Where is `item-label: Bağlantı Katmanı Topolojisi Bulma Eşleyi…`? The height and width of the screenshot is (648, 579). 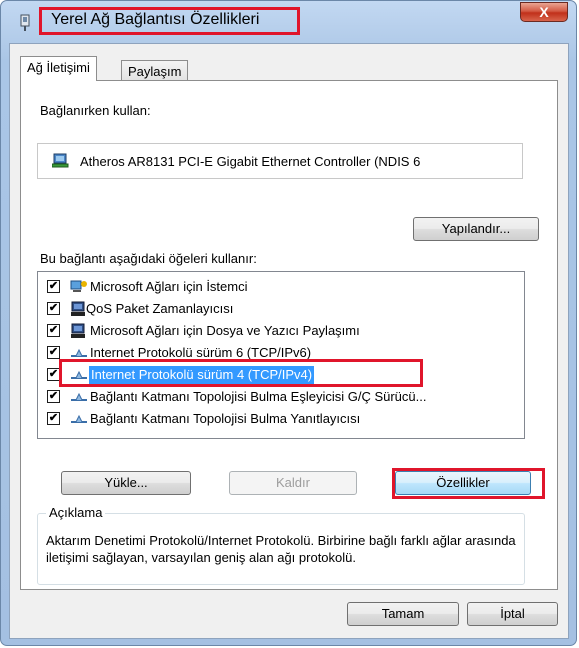 item-label: Bağlantı Katmanı Topolojisi Bulma Eşleyi… is located at coordinates (258, 396).